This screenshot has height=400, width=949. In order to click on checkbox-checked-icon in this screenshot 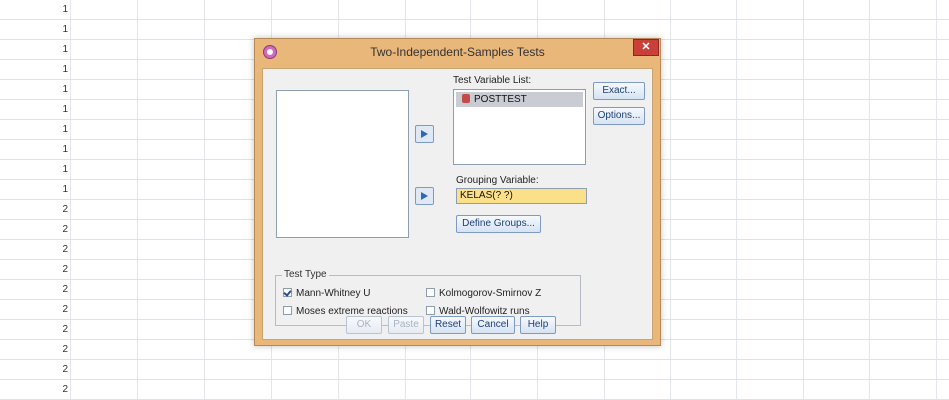, I will do `click(287, 292)`.